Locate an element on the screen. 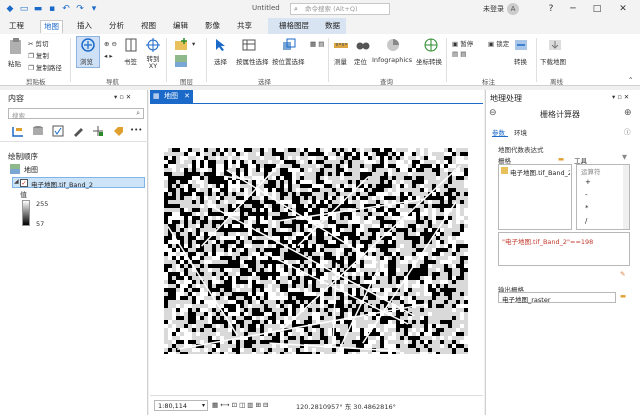 Image resolution: width=640 pixels, height=415 pixels. output-raster-input: 电子地图_raster is located at coordinates (557, 298).